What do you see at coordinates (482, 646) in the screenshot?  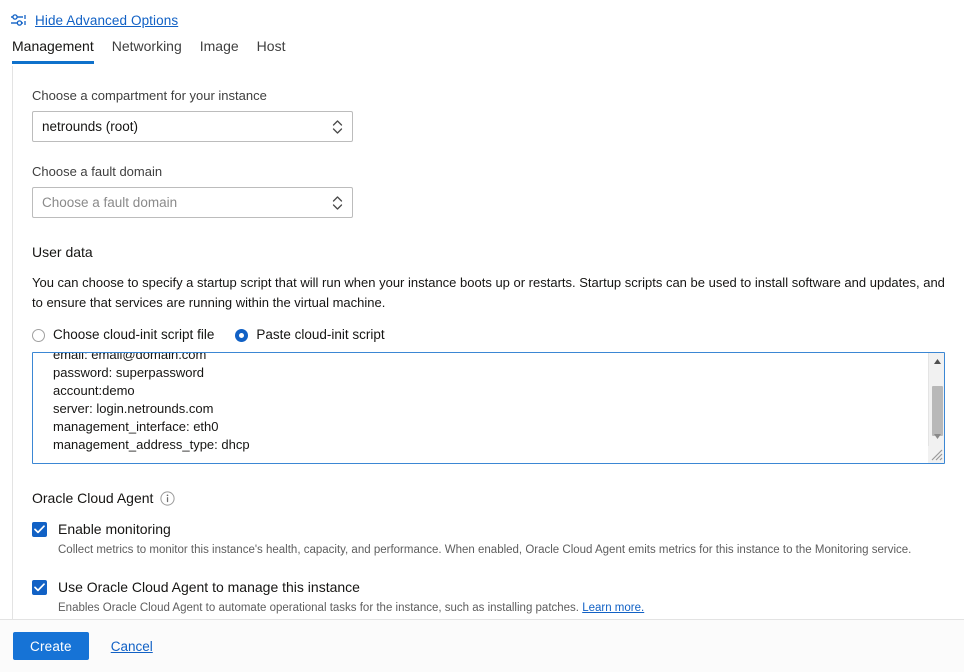 I see `footer-actions: Create Cancel` at bounding box center [482, 646].